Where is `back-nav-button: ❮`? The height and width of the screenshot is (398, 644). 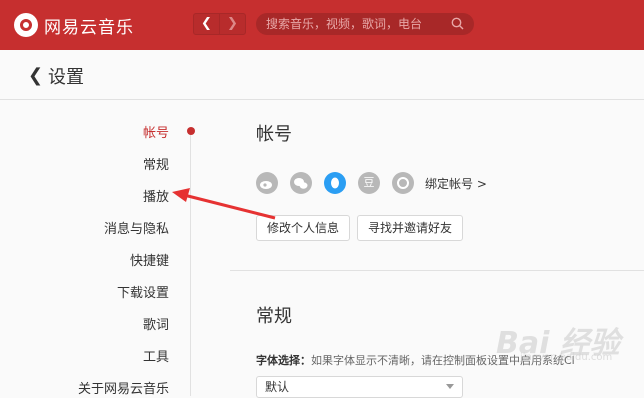
back-nav-button: ❮ is located at coordinates (207, 24).